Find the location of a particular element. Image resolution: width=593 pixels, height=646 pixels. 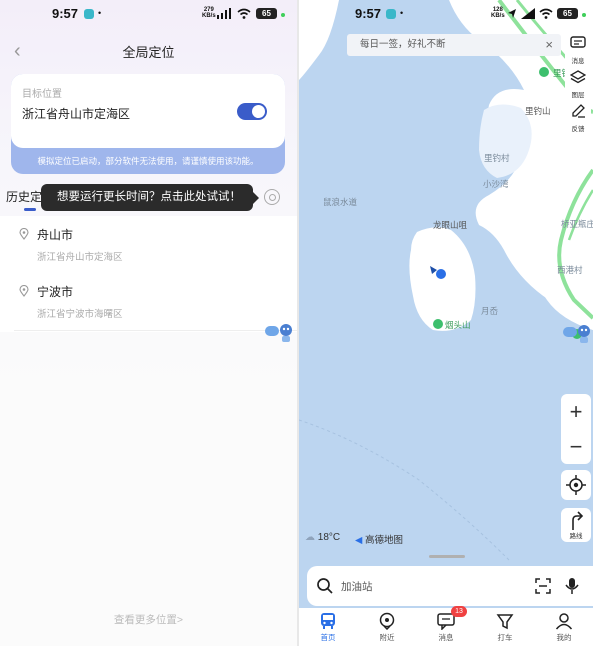

mock-location-toggle is located at coordinates (252, 111).